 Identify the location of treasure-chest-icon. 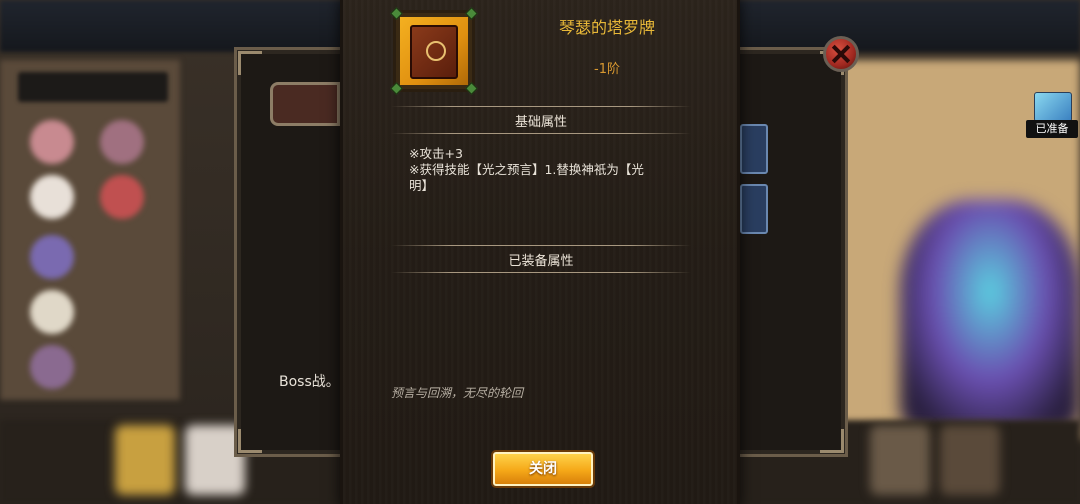
(1053, 107).